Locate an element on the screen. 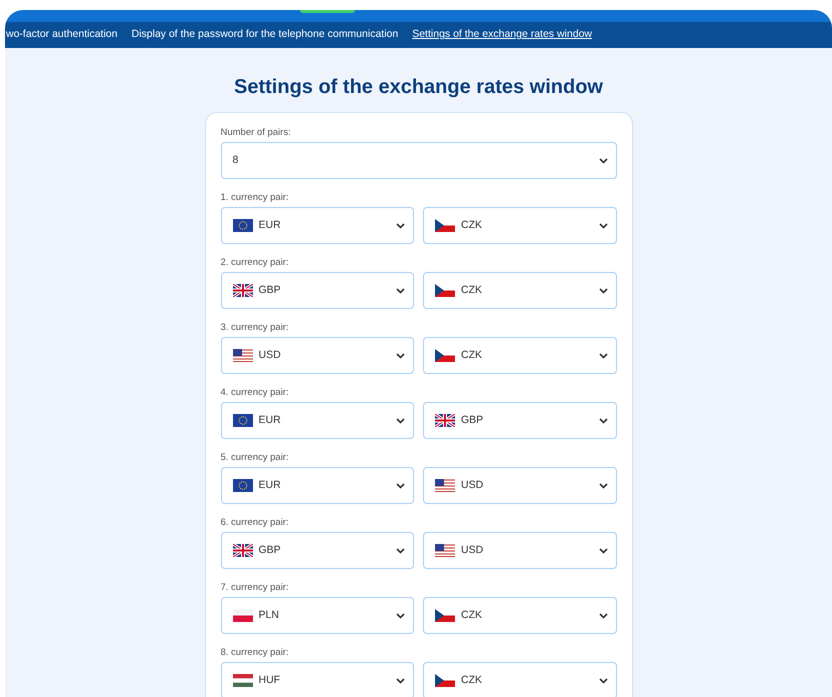  field-label: 8. currency pair: is located at coordinates (255, 653).